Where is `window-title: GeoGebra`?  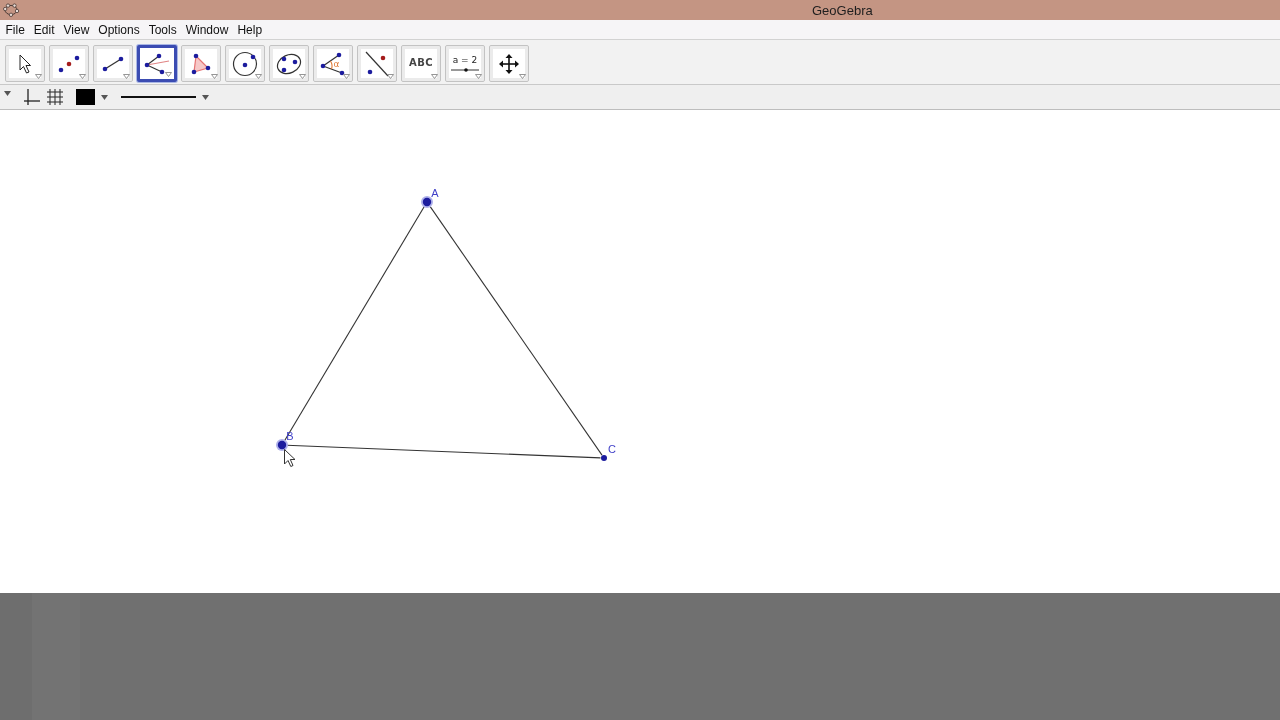 window-title: GeoGebra is located at coordinates (842, 10).